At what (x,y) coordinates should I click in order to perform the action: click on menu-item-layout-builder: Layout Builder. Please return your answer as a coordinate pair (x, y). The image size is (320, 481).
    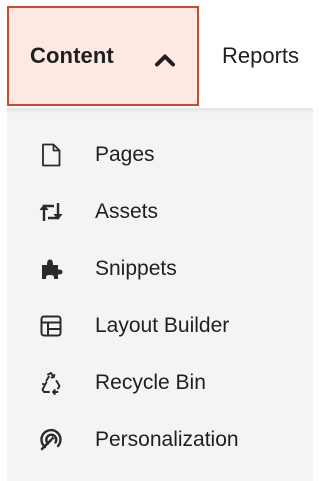
    Looking at the image, I should click on (160, 326).